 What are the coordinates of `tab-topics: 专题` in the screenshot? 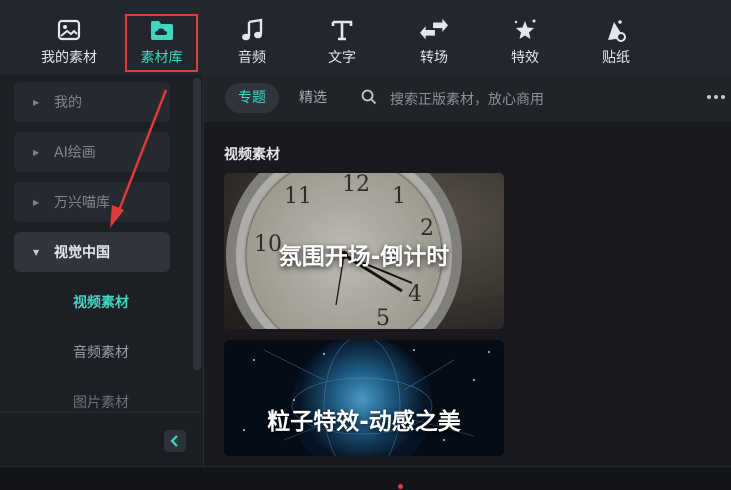 It's located at (252, 98).